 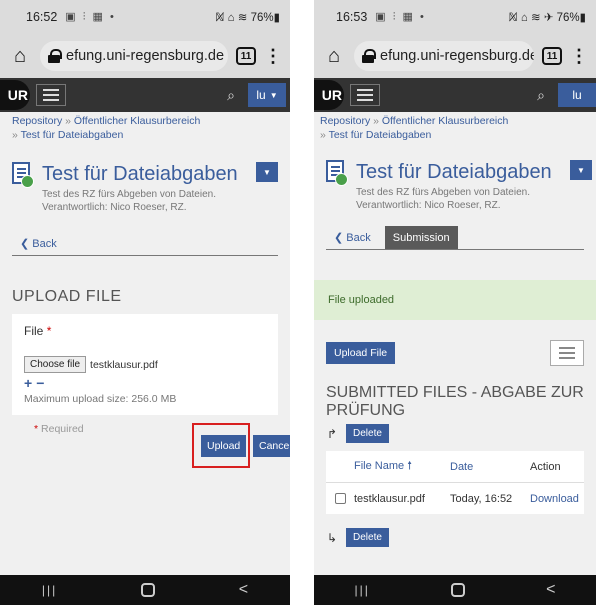 What do you see at coordinates (545, 466) in the screenshot?
I see `column-action: Action` at bounding box center [545, 466].